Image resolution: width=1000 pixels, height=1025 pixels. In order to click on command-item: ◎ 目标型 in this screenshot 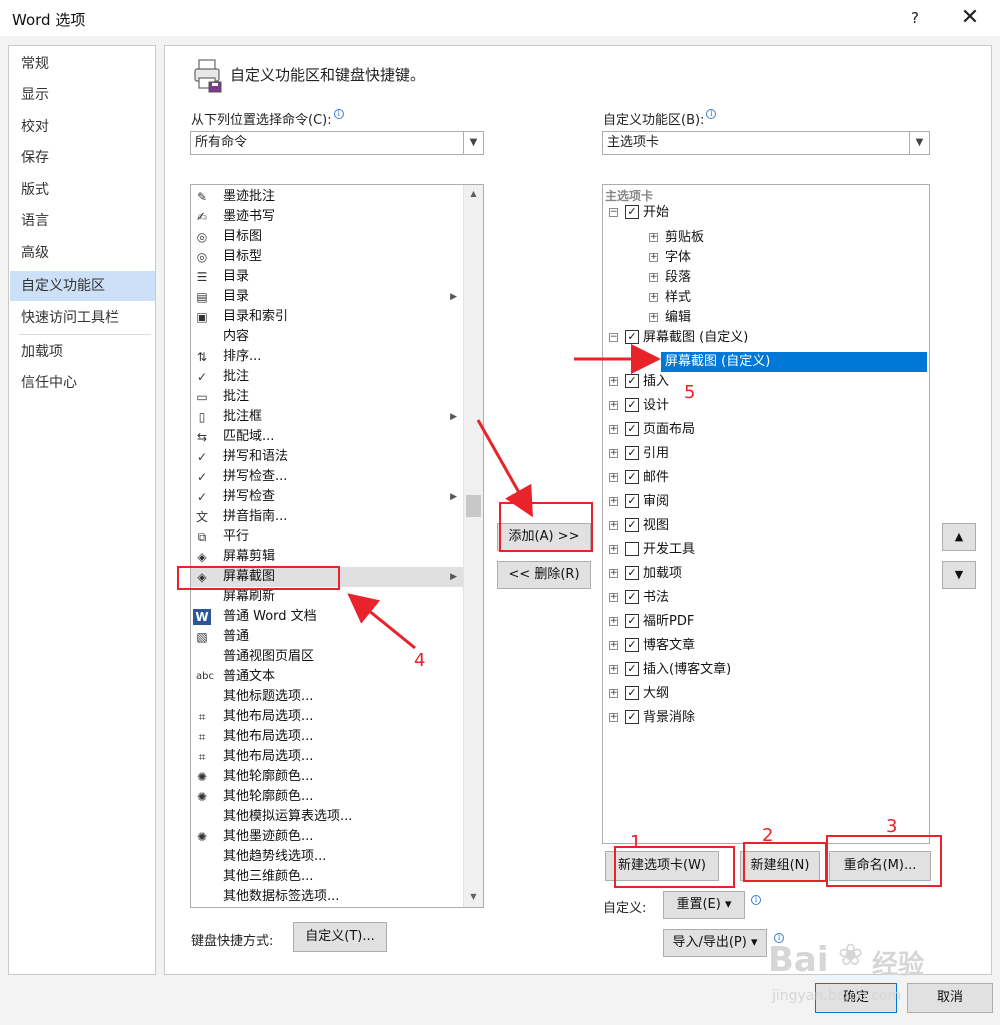, I will do `click(327, 257)`.